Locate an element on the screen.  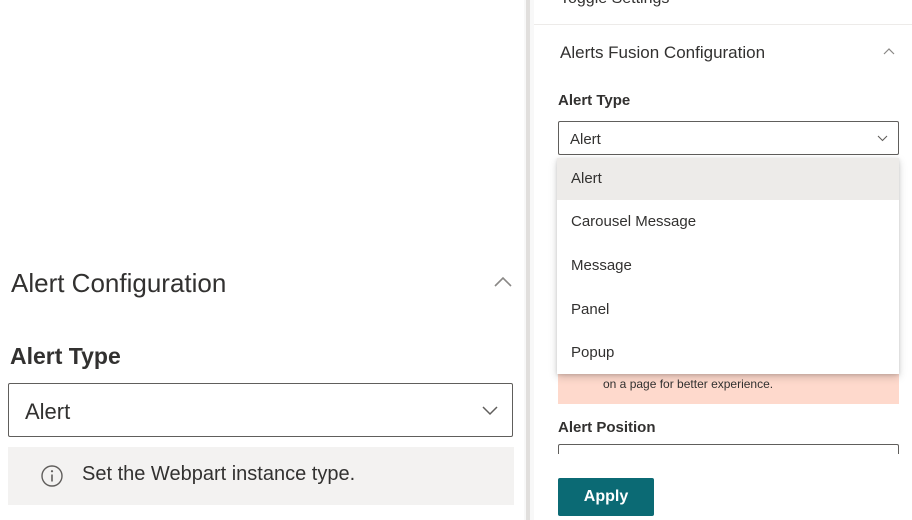
apply-button: Apply is located at coordinates (606, 497).